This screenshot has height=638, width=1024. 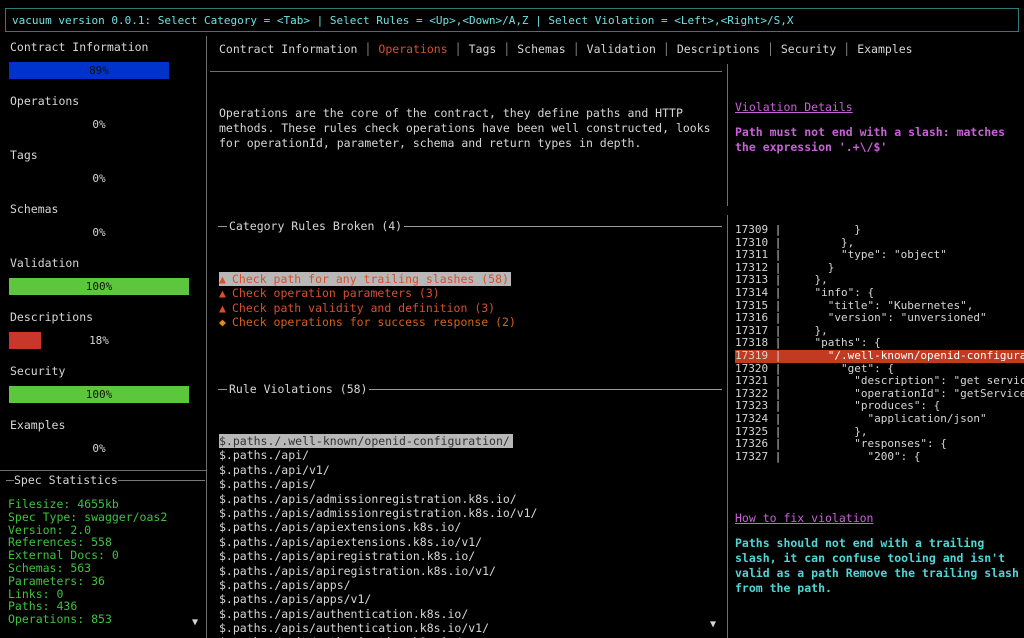 I want to click on code-line-number: 17320 |, so click(x=761, y=368).